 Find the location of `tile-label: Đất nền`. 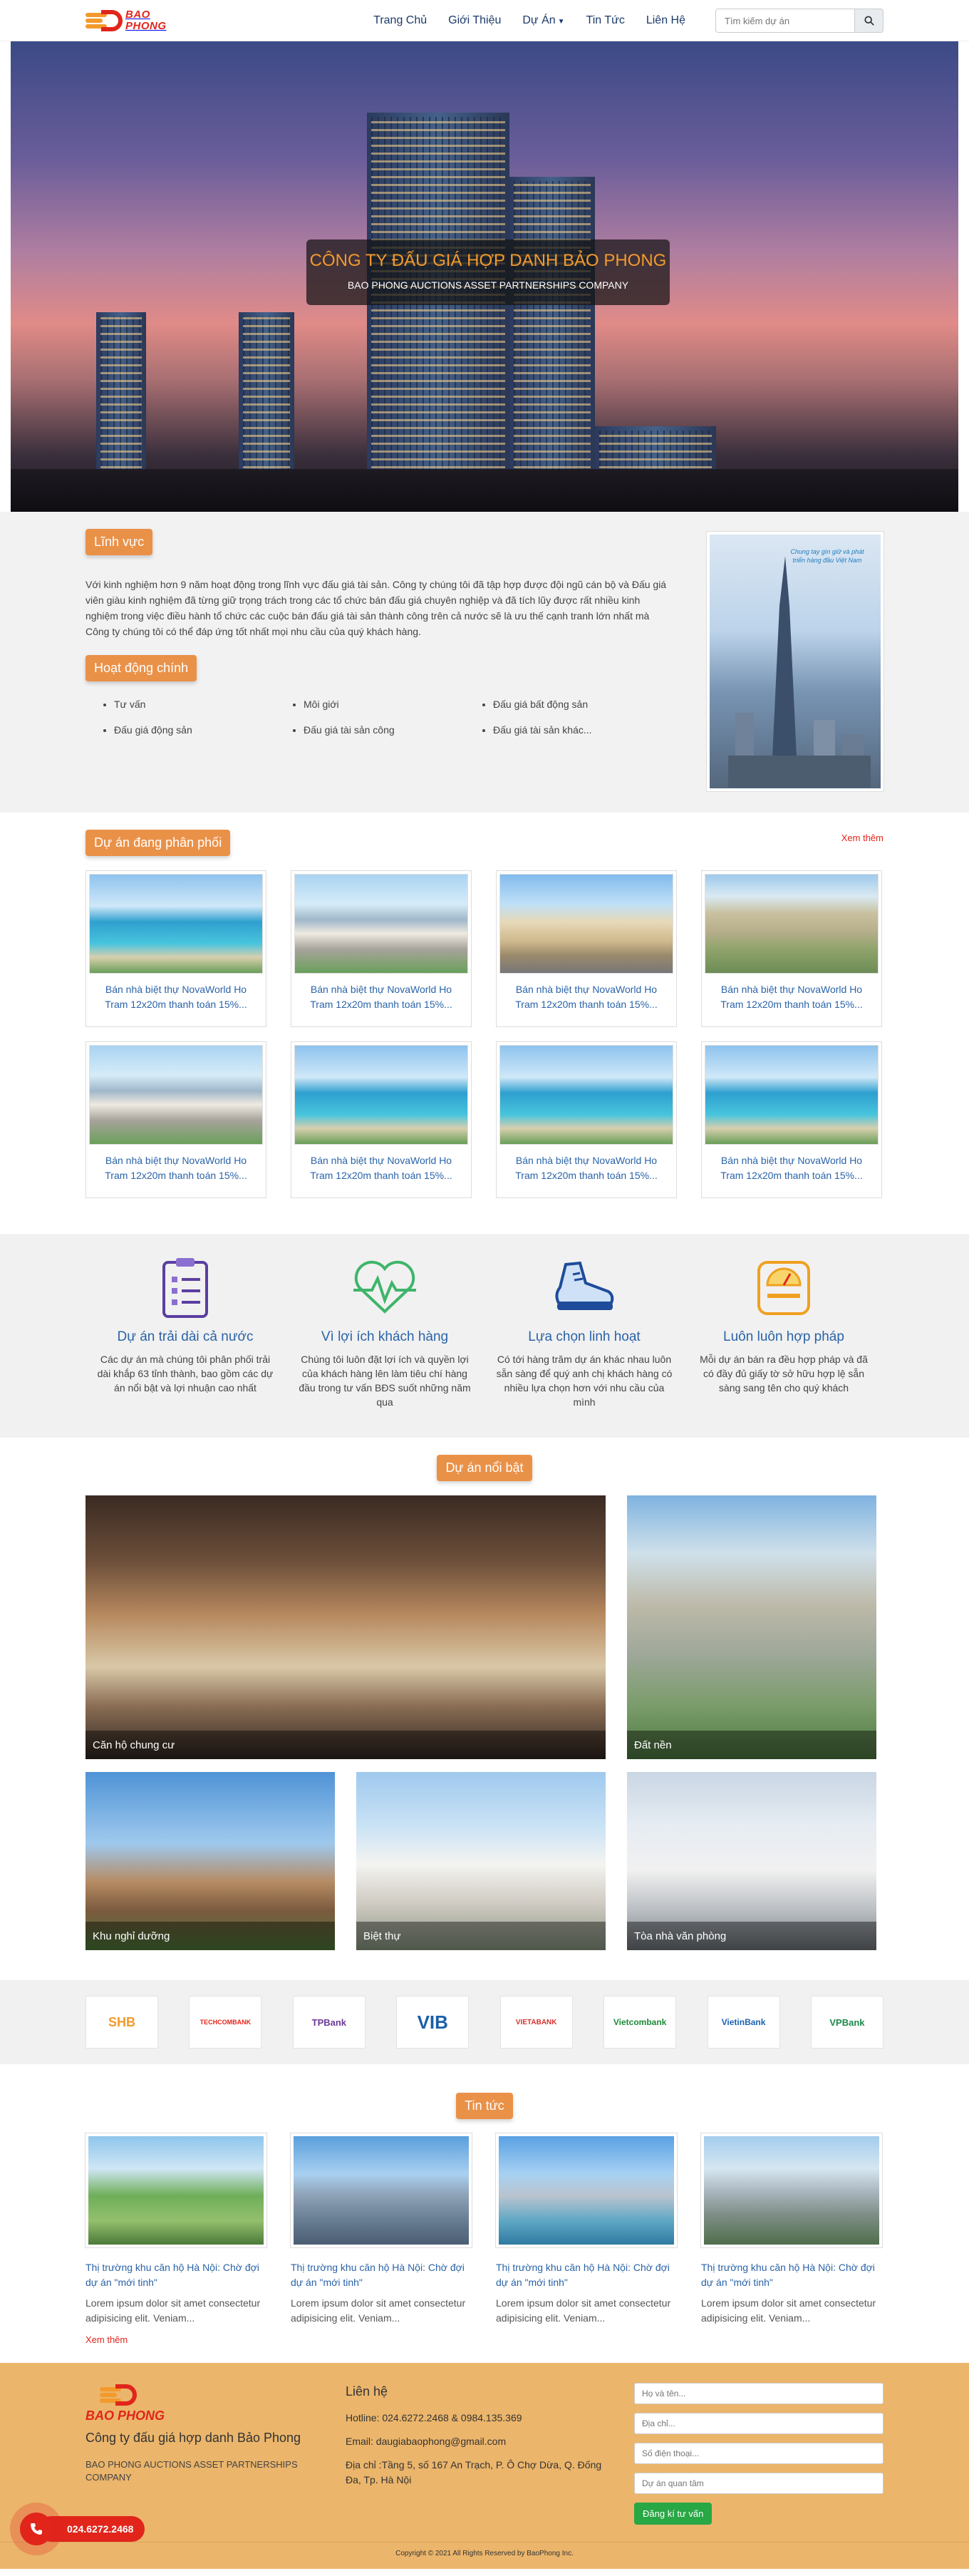

tile-label: Đất nền is located at coordinates (751, 1745).